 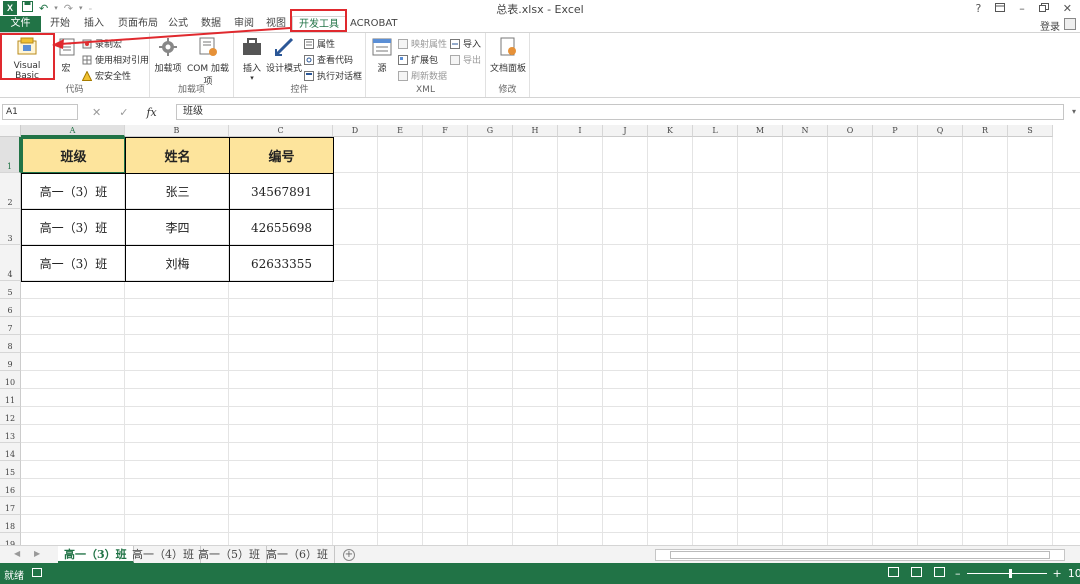 What do you see at coordinates (1000, 8) in the screenshot?
I see `ribbon-display-icon` at bounding box center [1000, 8].